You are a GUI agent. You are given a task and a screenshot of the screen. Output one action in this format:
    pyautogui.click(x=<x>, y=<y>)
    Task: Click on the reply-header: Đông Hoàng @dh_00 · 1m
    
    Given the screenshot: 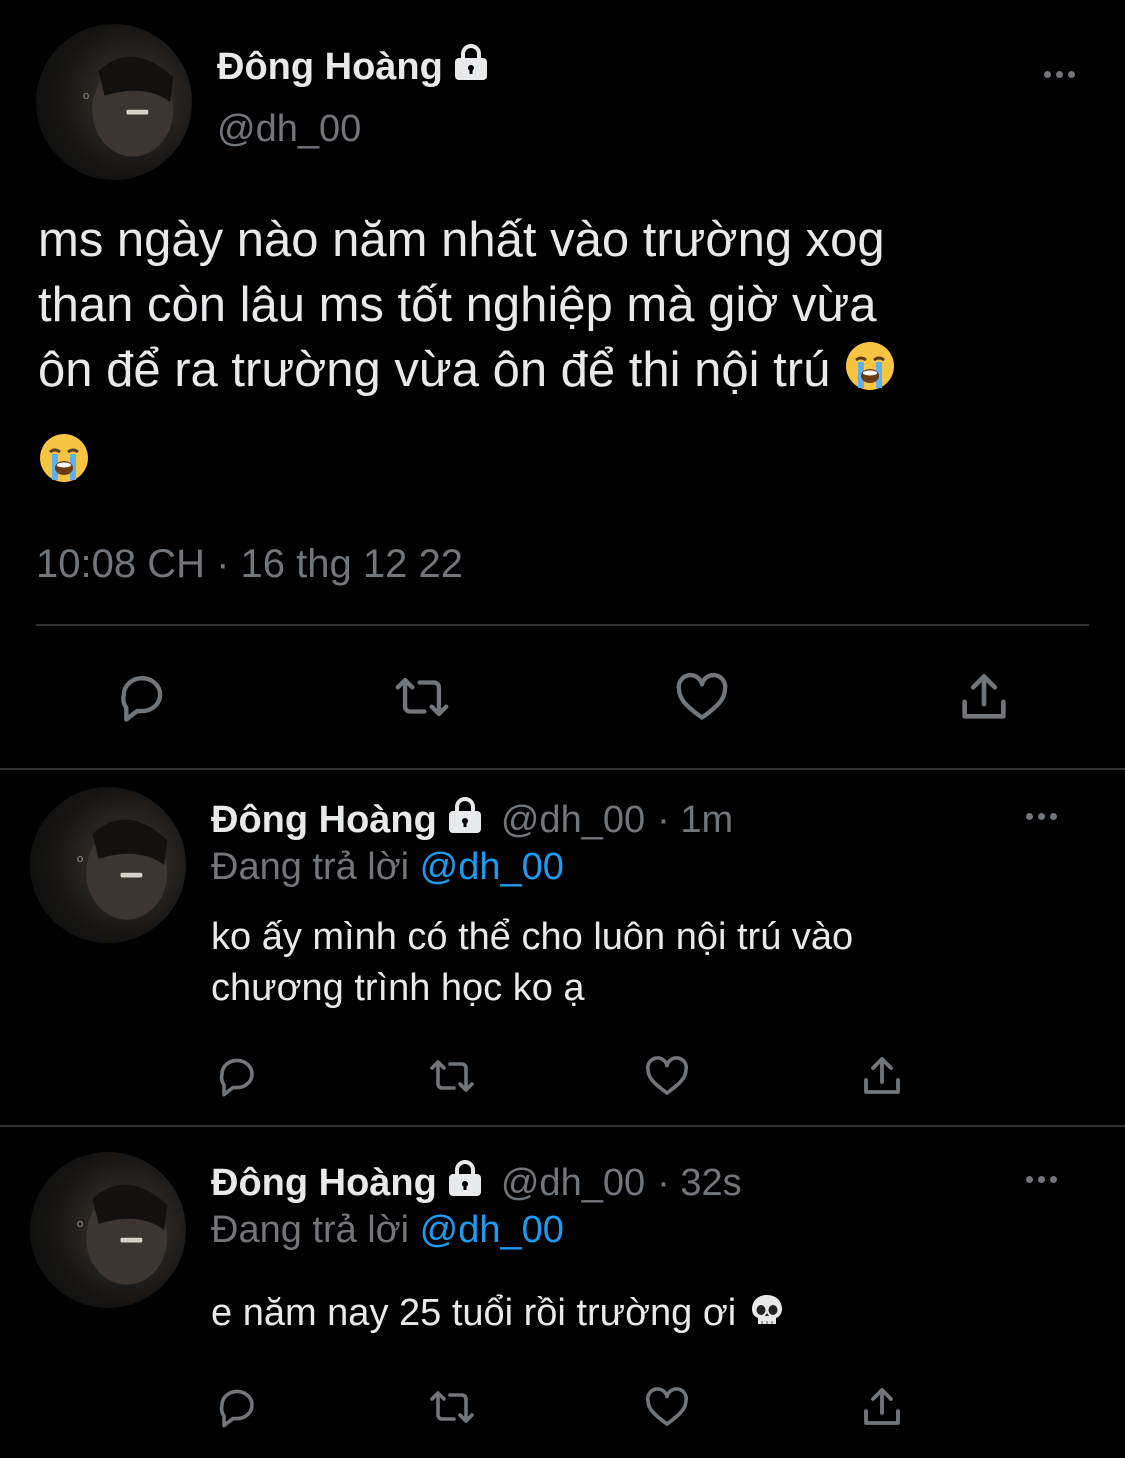 What is the action you would take?
    pyautogui.click(x=472, y=820)
    